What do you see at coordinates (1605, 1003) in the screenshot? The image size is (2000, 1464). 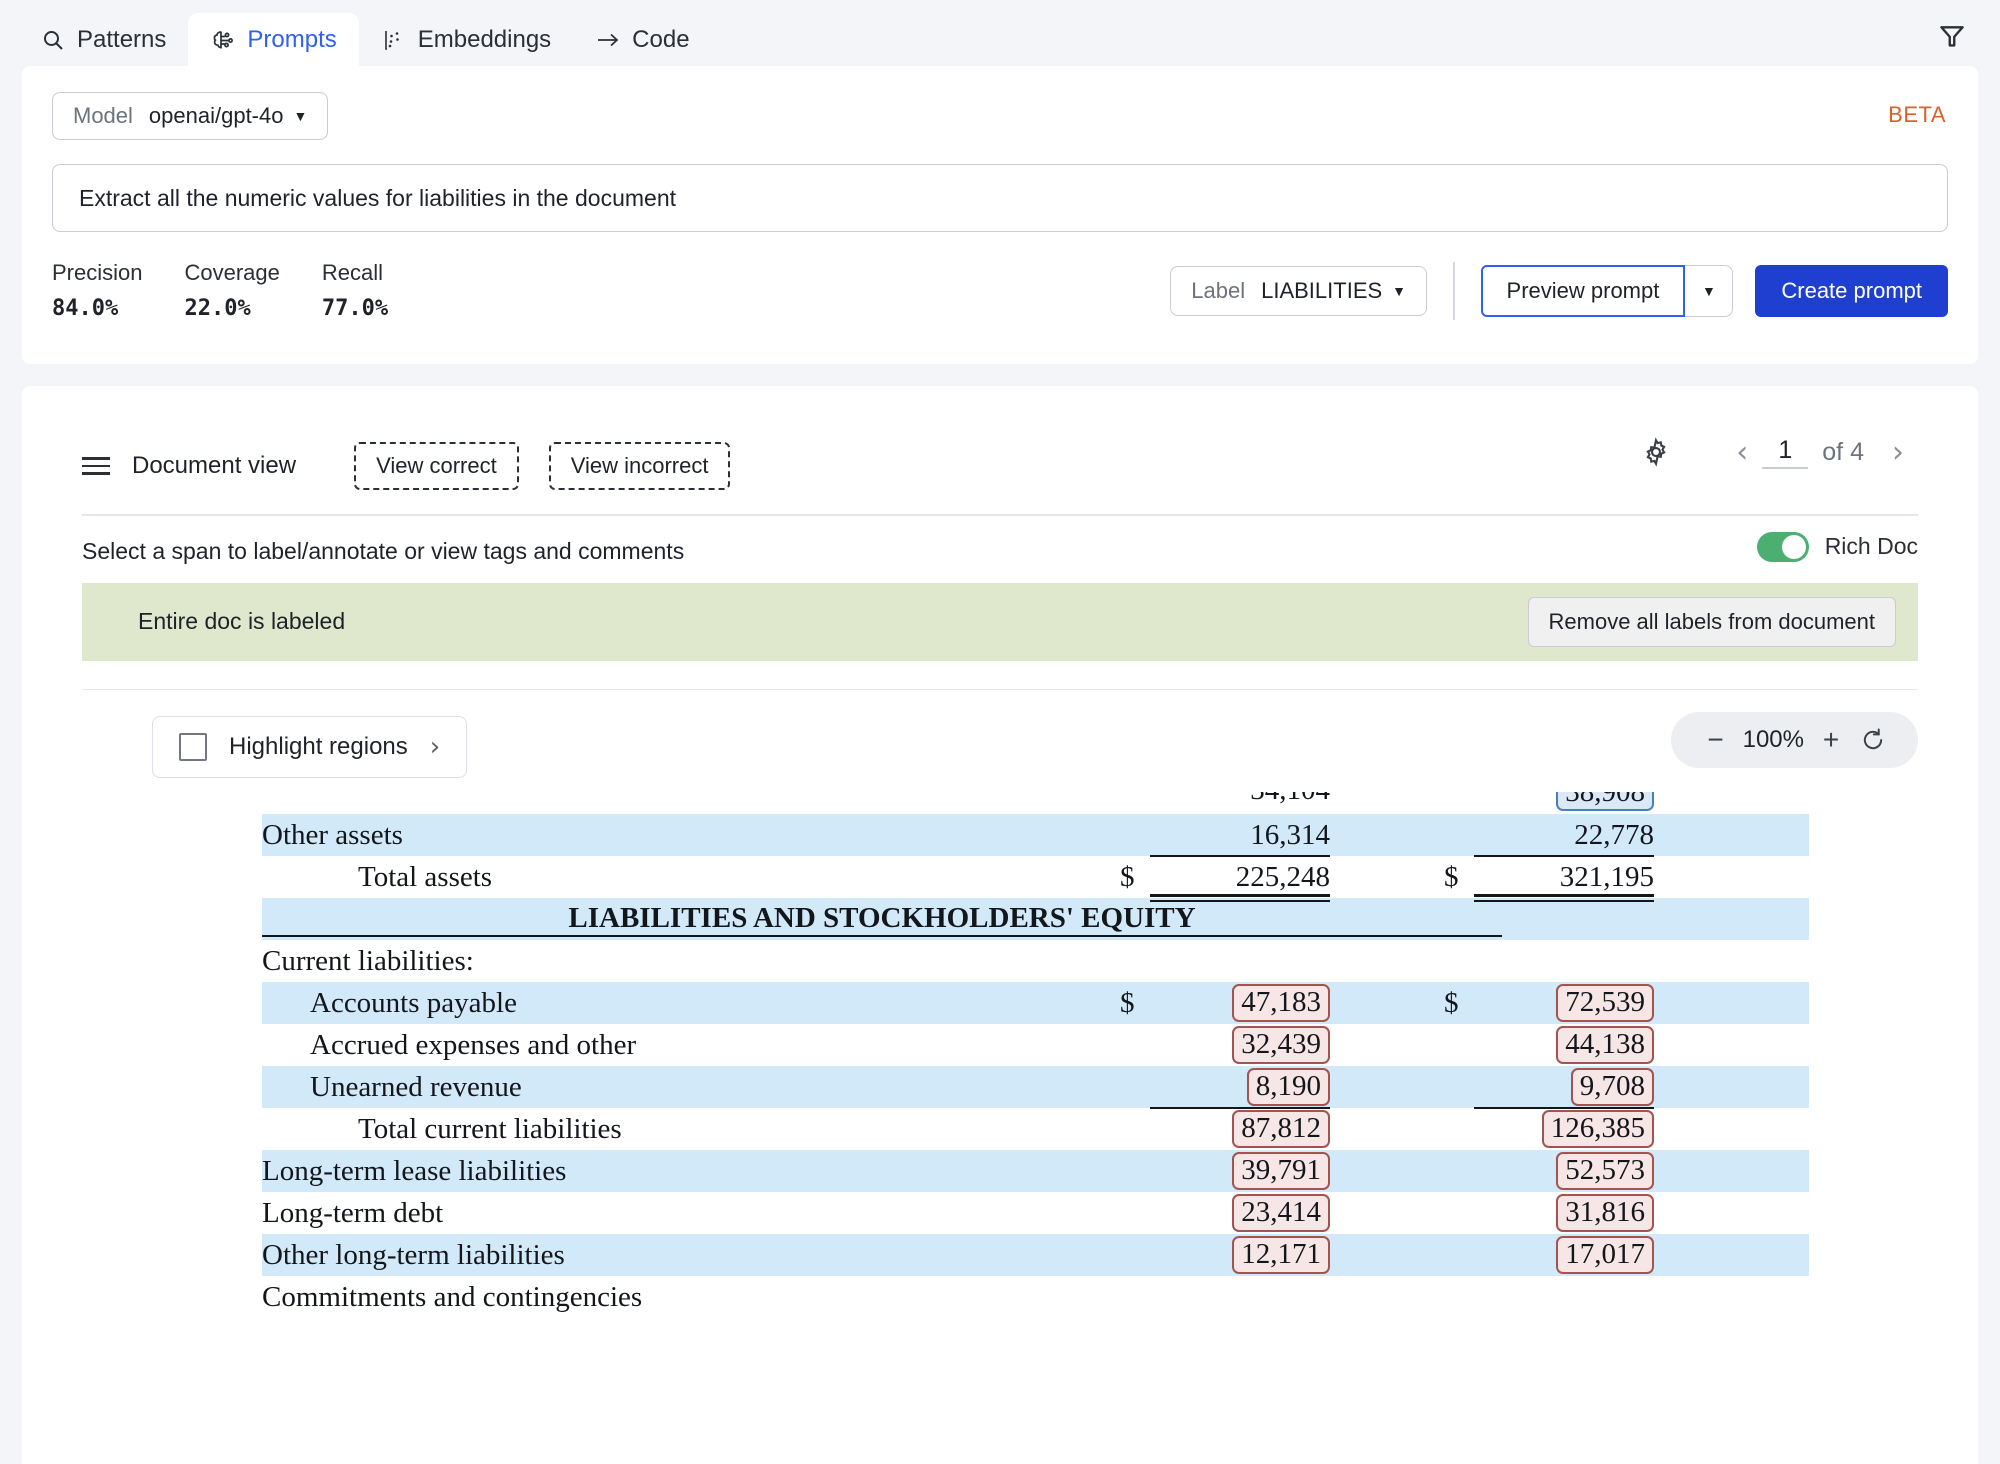 I see `span-annotation: 72,539` at bounding box center [1605, 1003].